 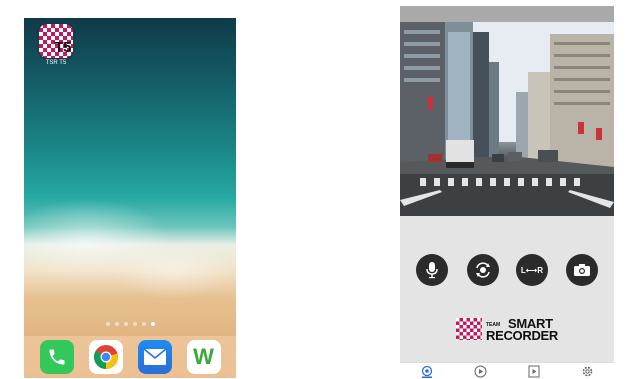 I want to click on chrome-app, so click(x=105, y=357).